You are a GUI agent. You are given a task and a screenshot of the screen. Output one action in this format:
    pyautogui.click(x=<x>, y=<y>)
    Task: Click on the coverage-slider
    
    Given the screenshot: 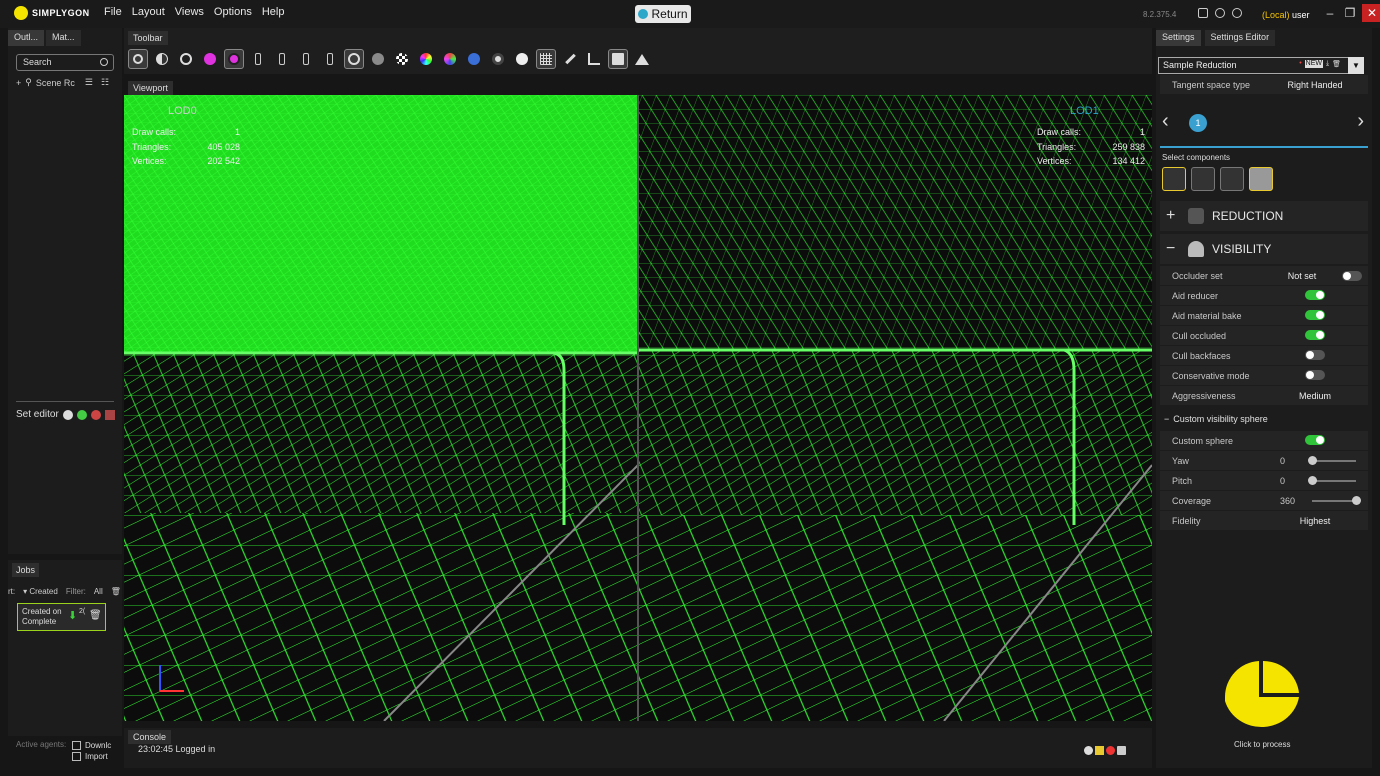 What is the action you would take?
    pyautogui.click(x=1336, y=500)
    